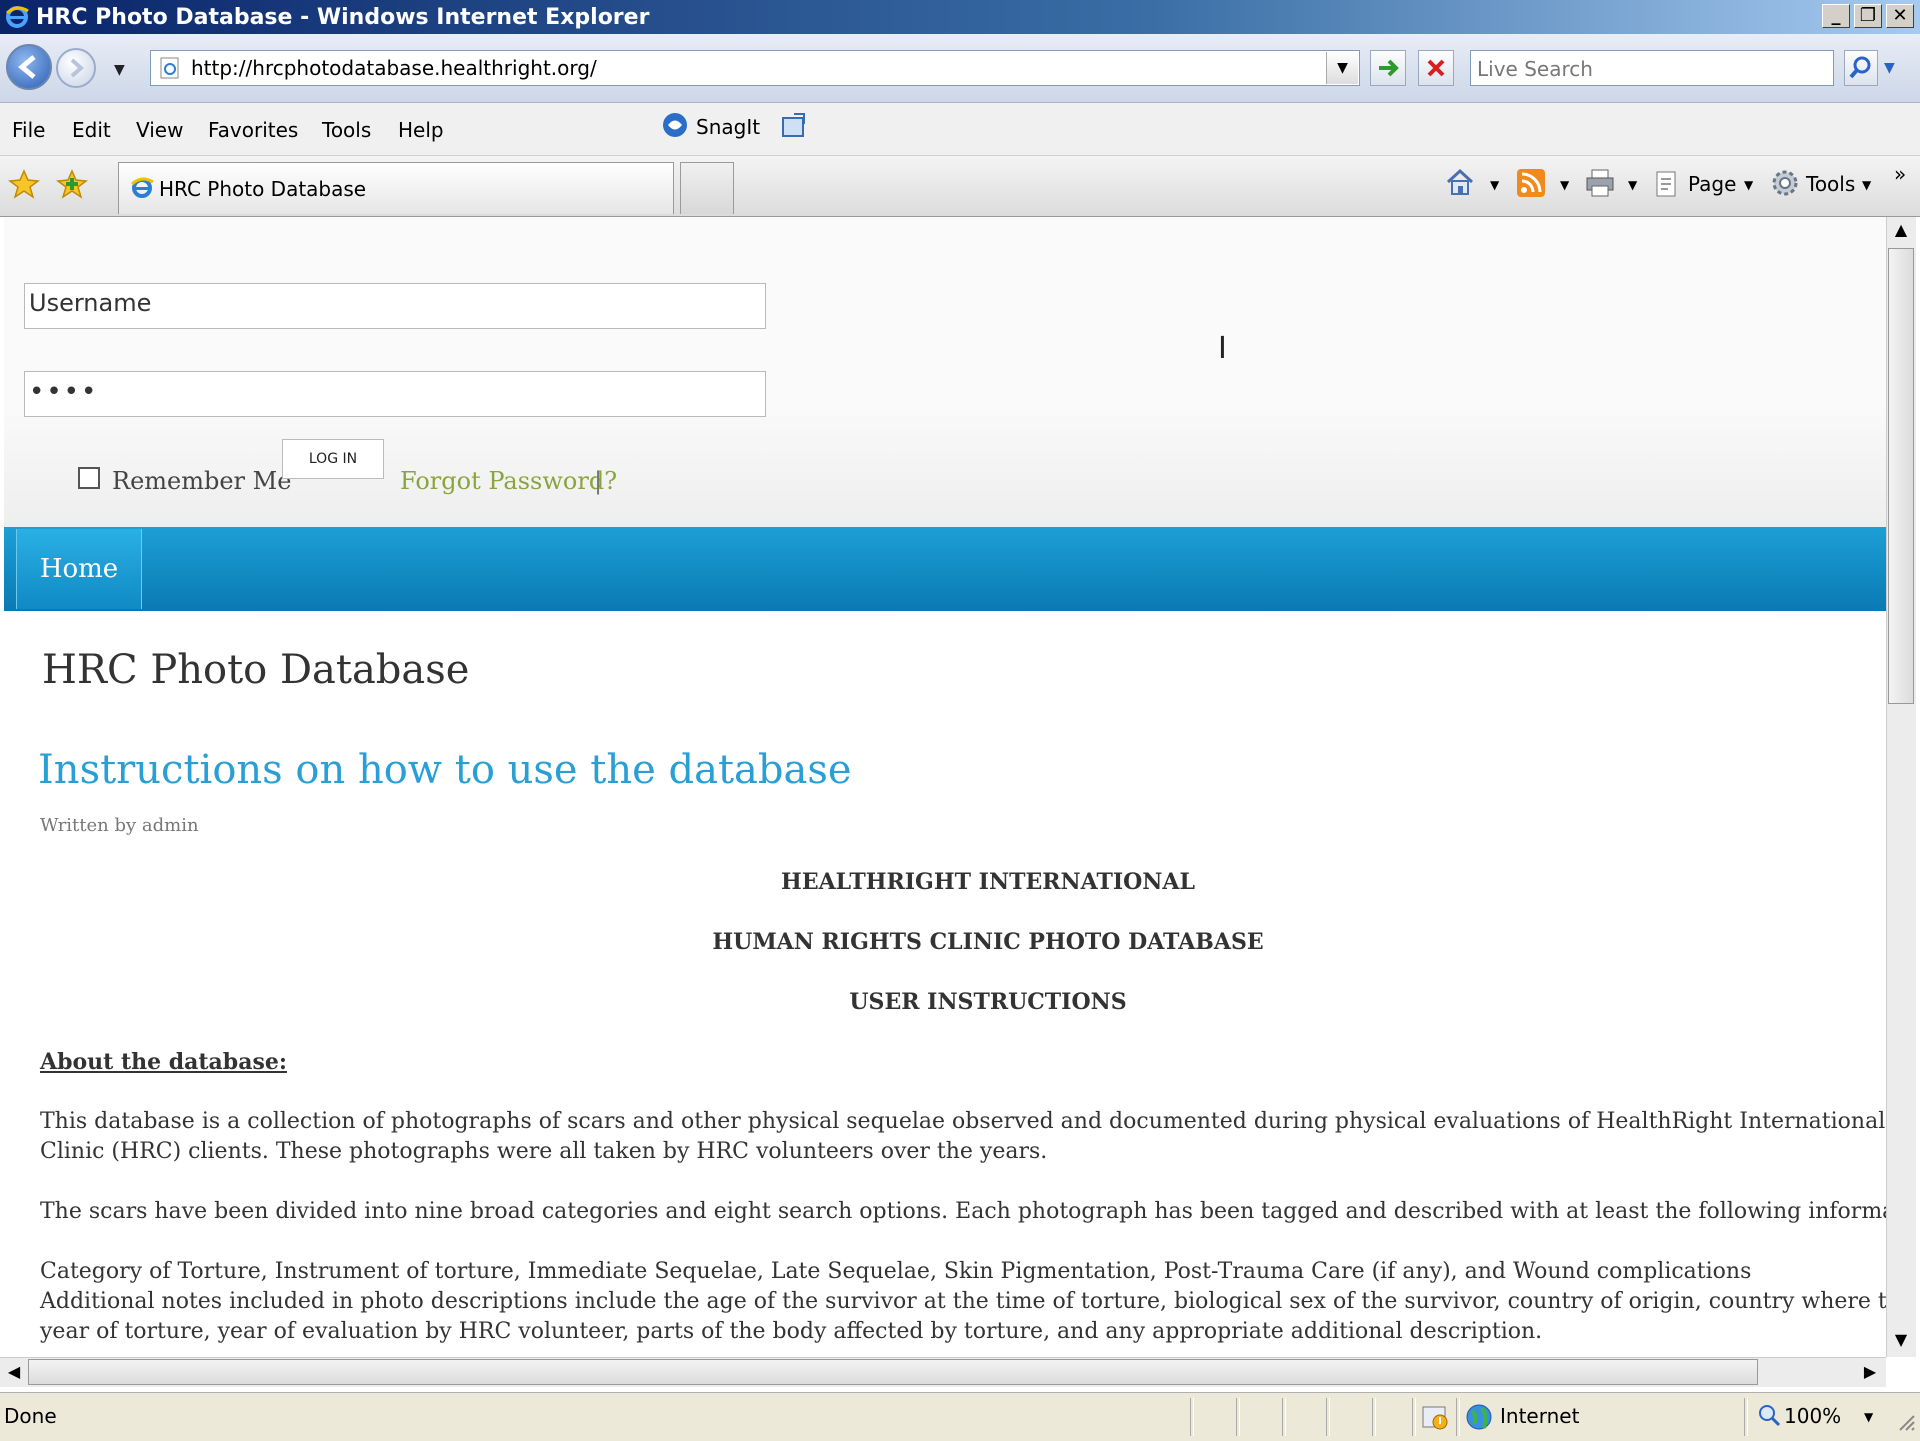  I want to click on nav-home: Home, so click(79, 569).